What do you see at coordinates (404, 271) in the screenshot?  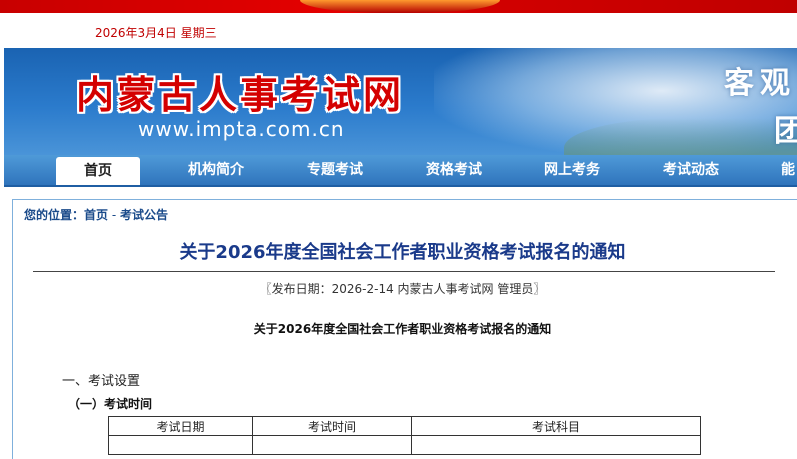 I see `title-divider` at bounding box center [404, 271].